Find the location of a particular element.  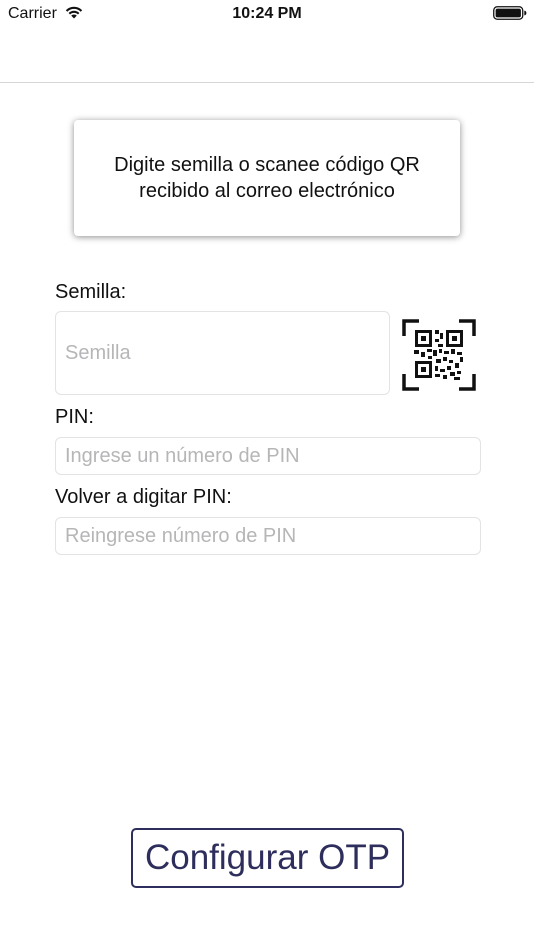

clock: 10:24 PM is located at coordinates (267, 13).